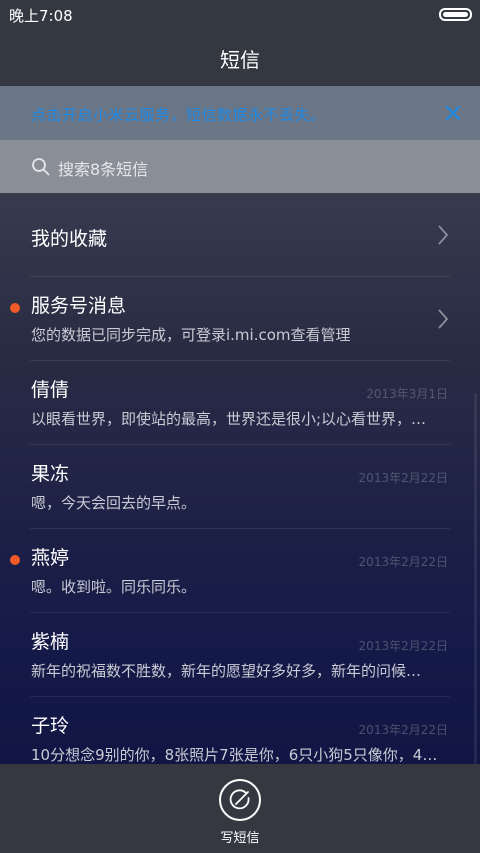  What do you see at coordinates (240, 235) in the screenshot?
I see `favorites-item: 我的收藏` at bounding box center [240, 235].